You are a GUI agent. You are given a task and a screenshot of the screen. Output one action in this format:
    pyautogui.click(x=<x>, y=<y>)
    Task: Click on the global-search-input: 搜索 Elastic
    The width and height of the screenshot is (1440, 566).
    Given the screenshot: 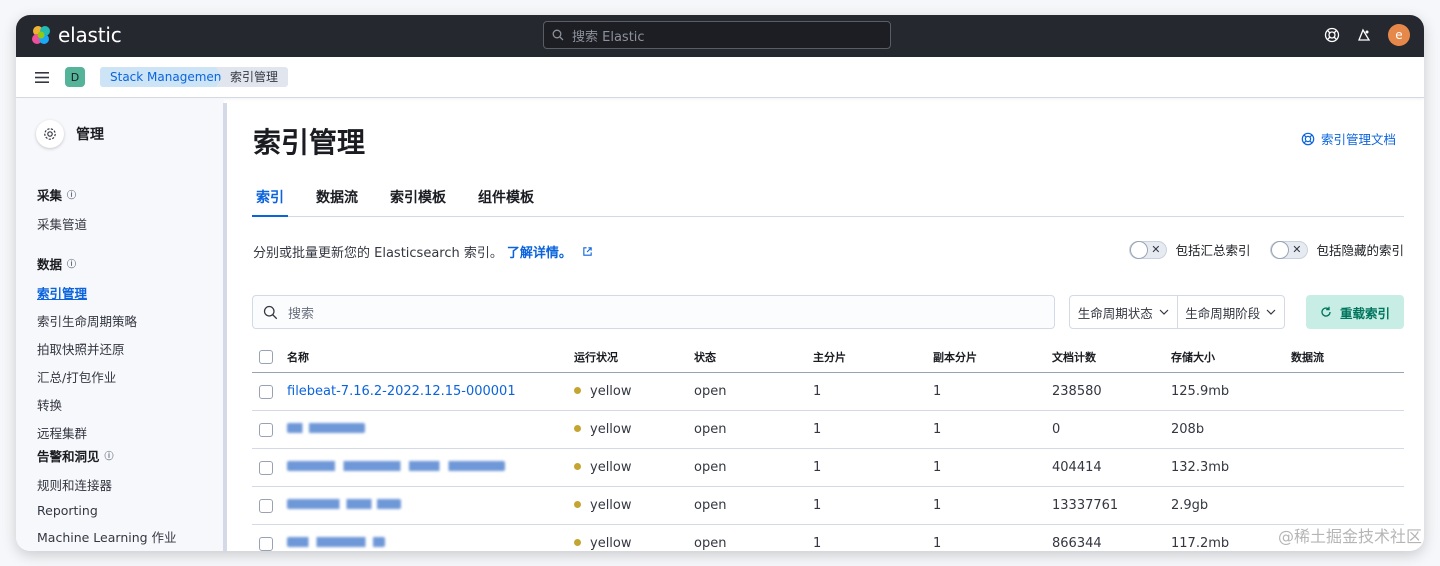 What is the action you would take?
    pyautogui.click(x=717, y=35)
    